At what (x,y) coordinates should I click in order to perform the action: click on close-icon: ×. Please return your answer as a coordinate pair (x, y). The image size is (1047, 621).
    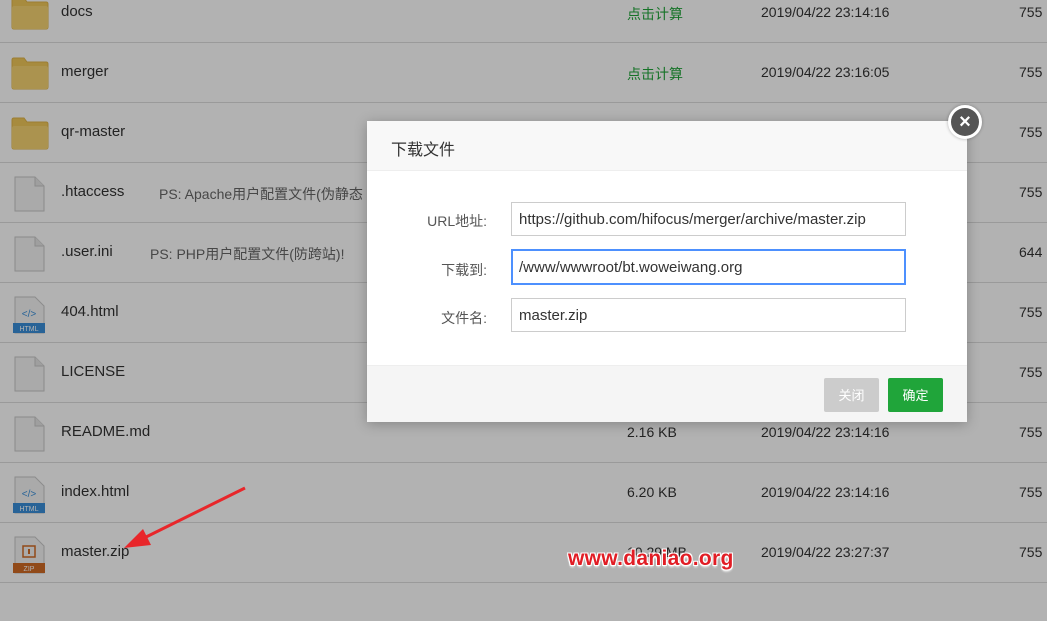
    Looking at the image, I should click on (965, 122).